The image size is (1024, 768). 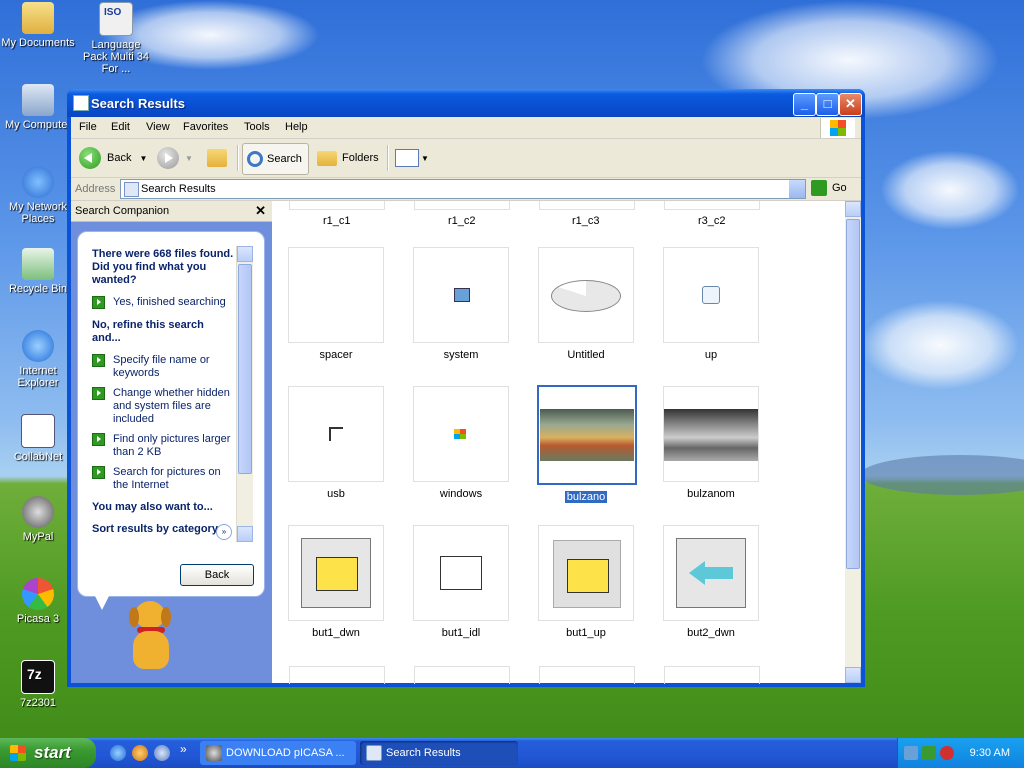 What do you see at coordinates (38, 264) in the screenshot?
I see `recycle-bin-icon` at bounding box center [38, 264].